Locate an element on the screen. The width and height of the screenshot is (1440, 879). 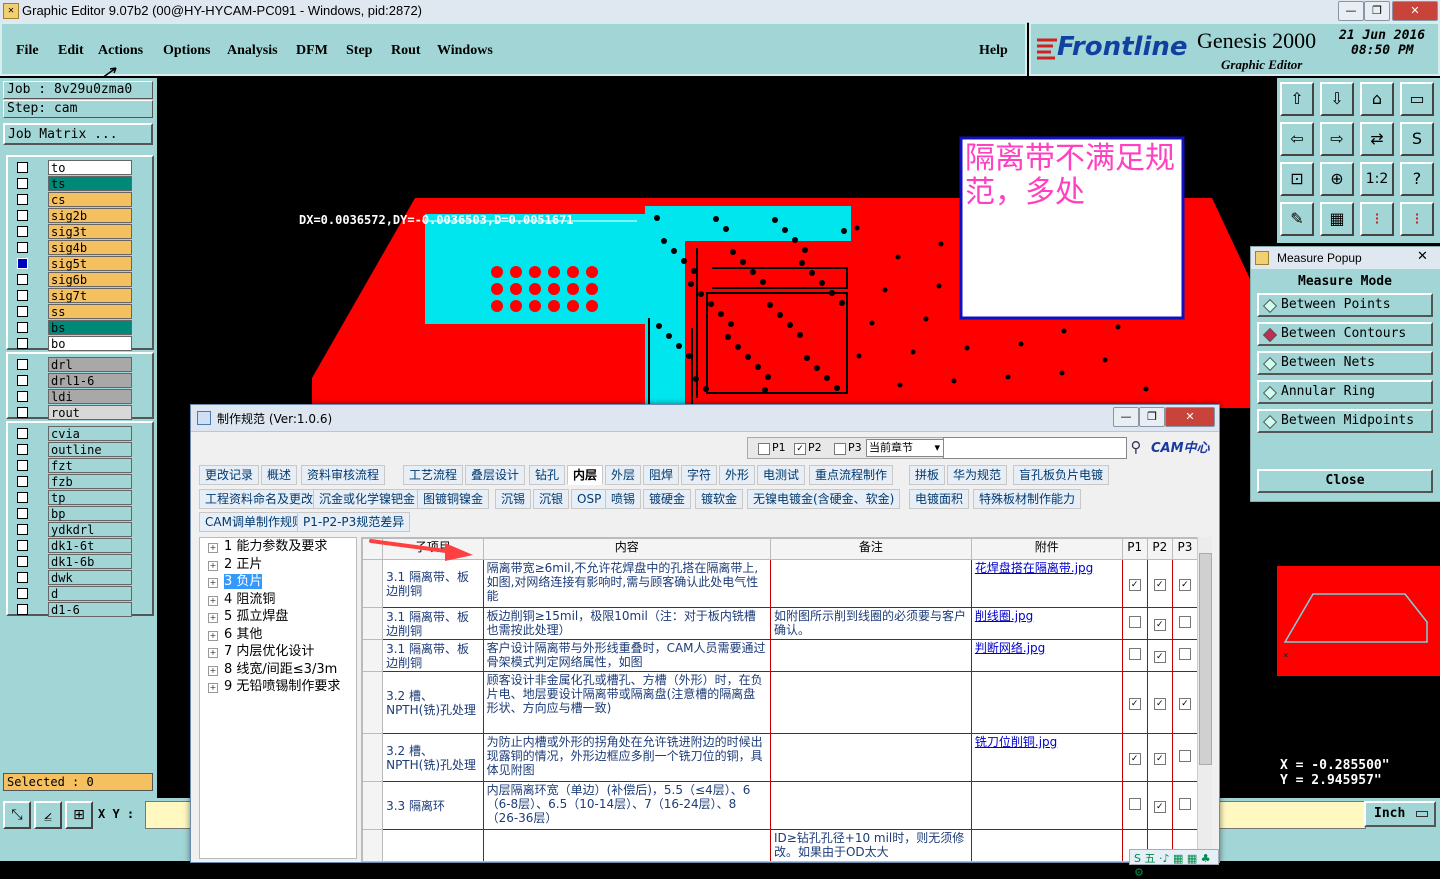
tab-tabs_row1-10: 外形 is located at coordinates (737, 475).